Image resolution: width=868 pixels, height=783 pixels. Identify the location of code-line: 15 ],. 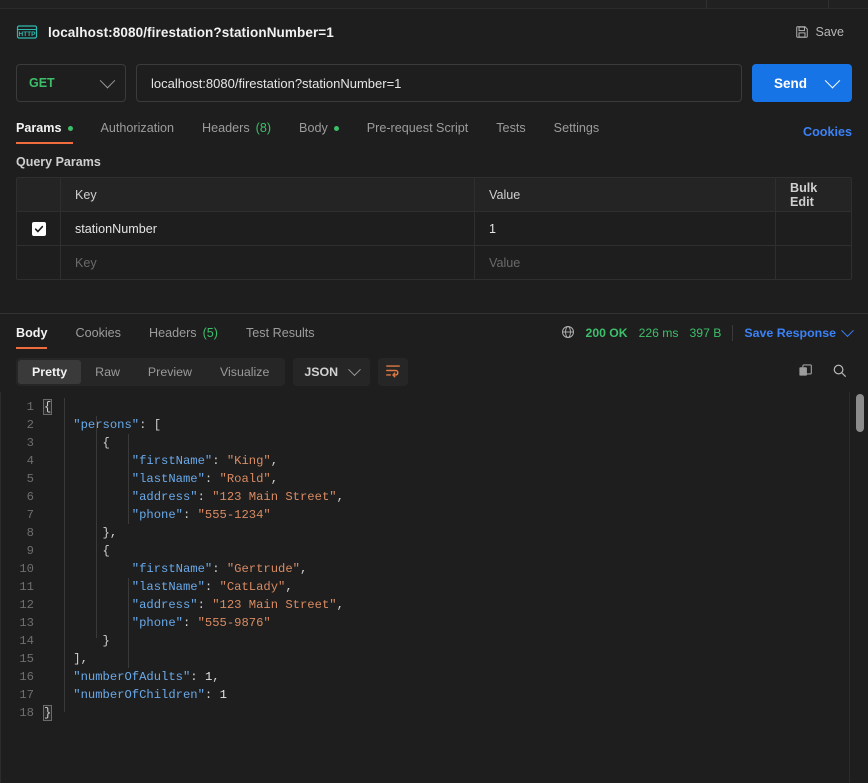
(434, 659).